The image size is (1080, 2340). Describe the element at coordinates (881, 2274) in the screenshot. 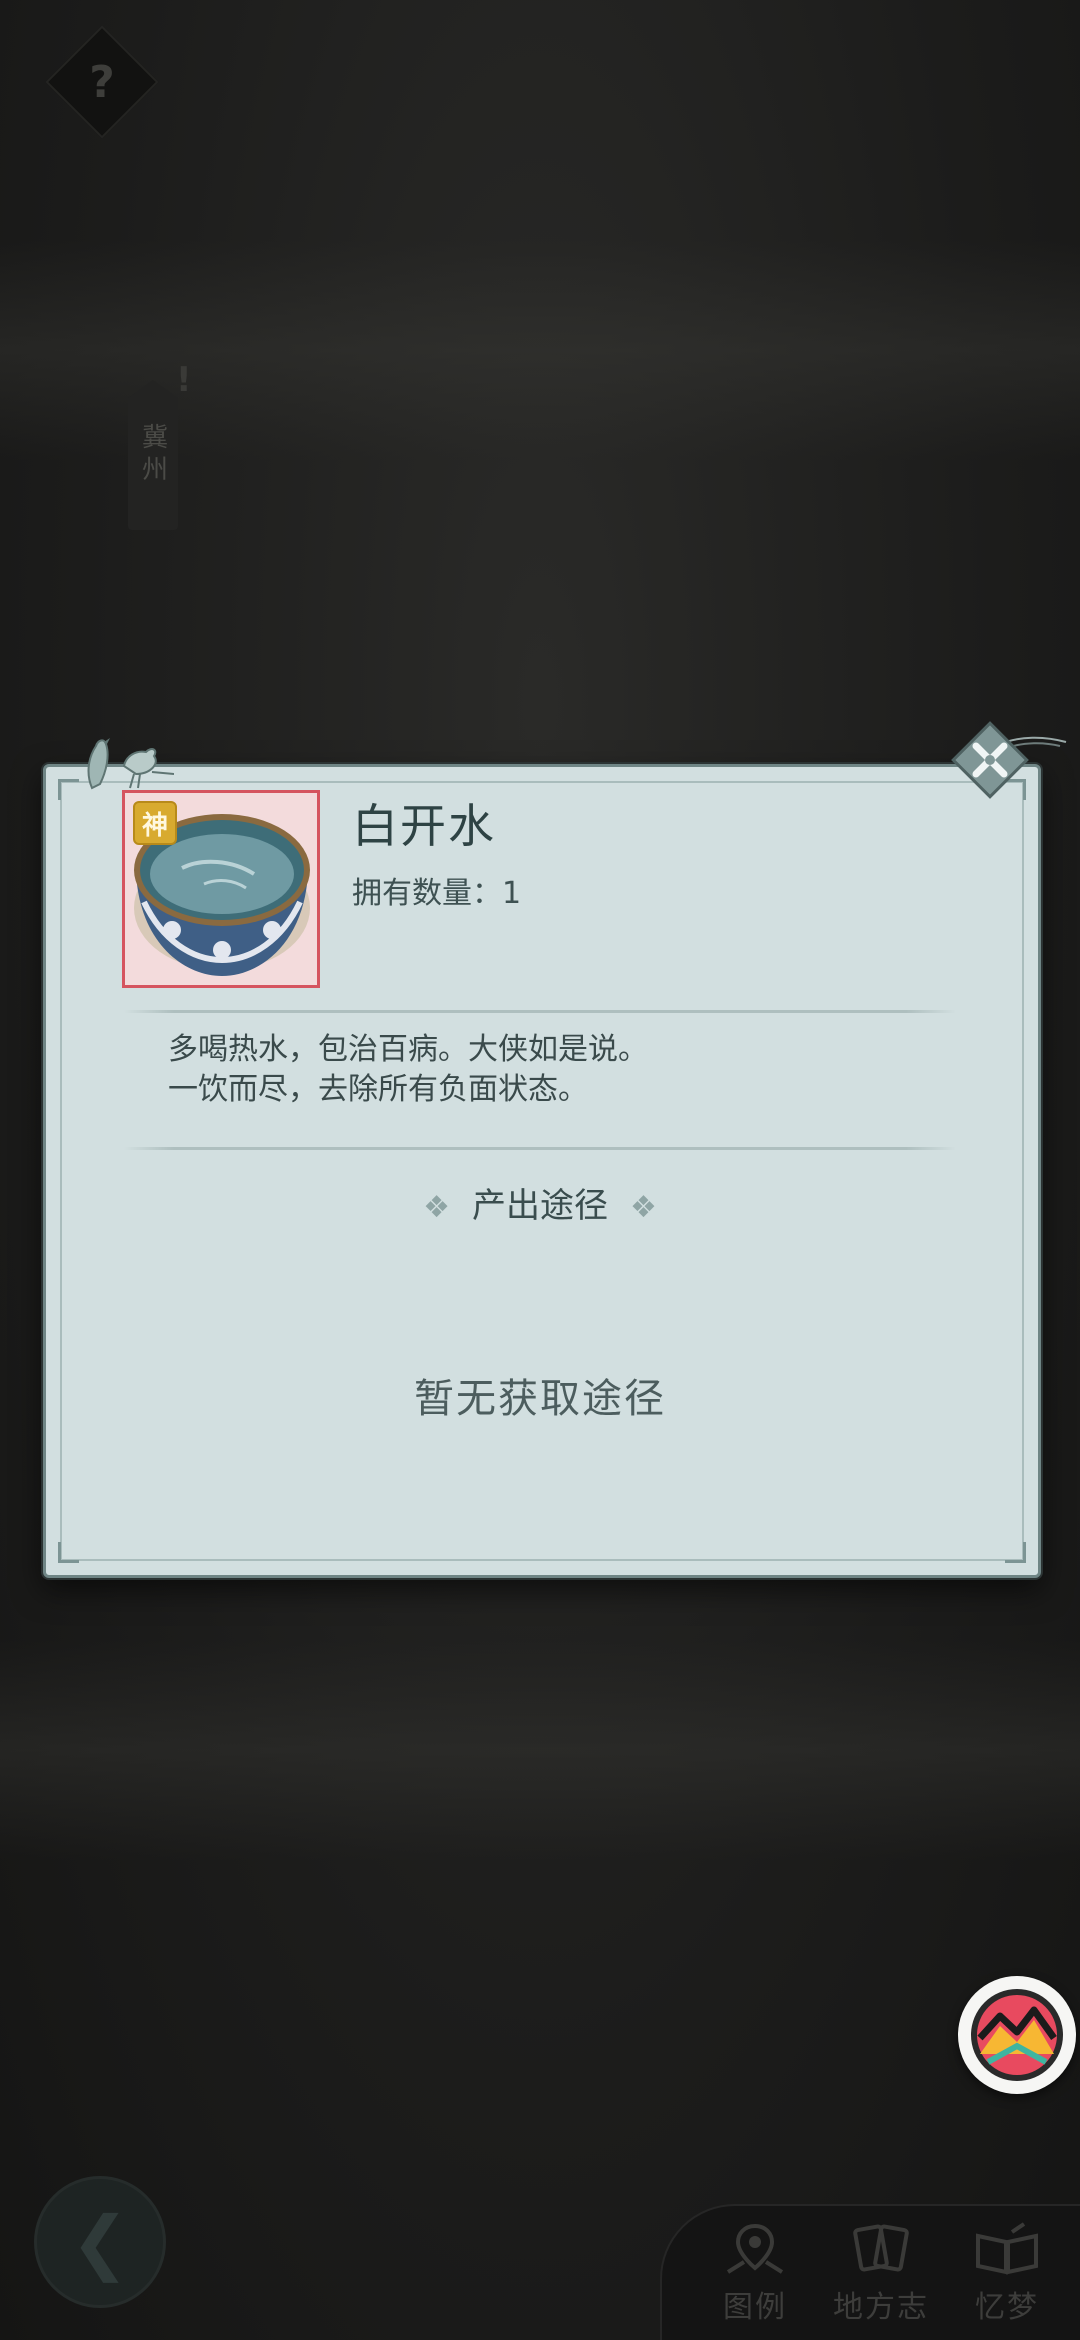

I see `nav-item-chronicle: 地方志` at that location.